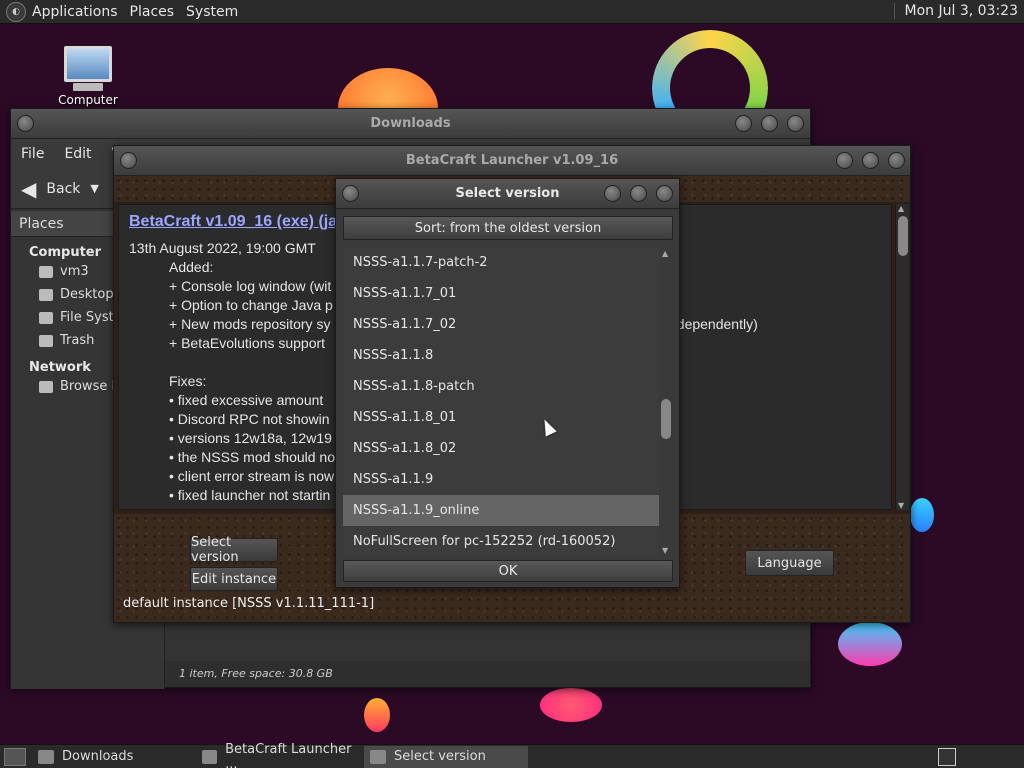  I want to click on menu-places: Places, so click(152, 12).